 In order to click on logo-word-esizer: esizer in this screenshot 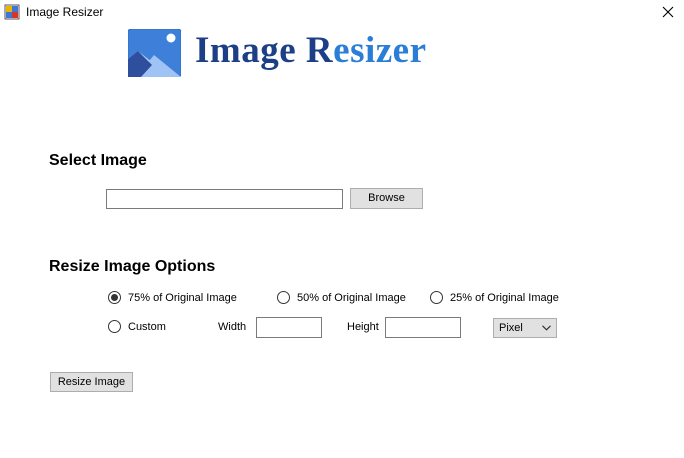, I will do `click(380, 50)`.